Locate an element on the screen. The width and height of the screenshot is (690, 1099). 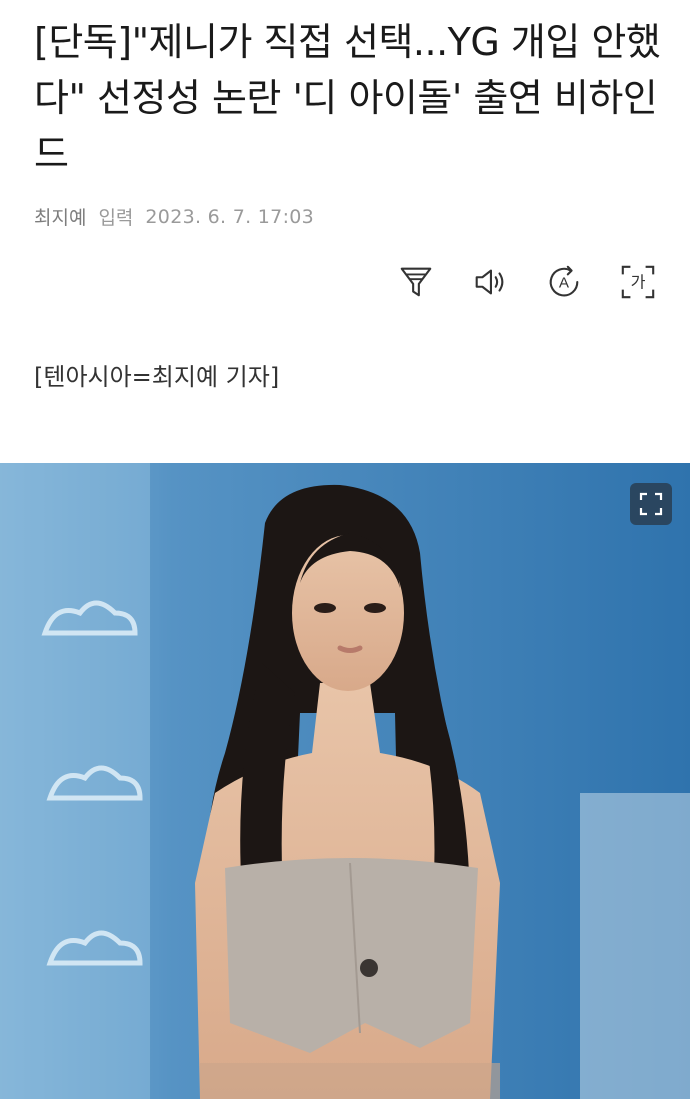
date-label: 입력 is located at coordinates (116, 218).